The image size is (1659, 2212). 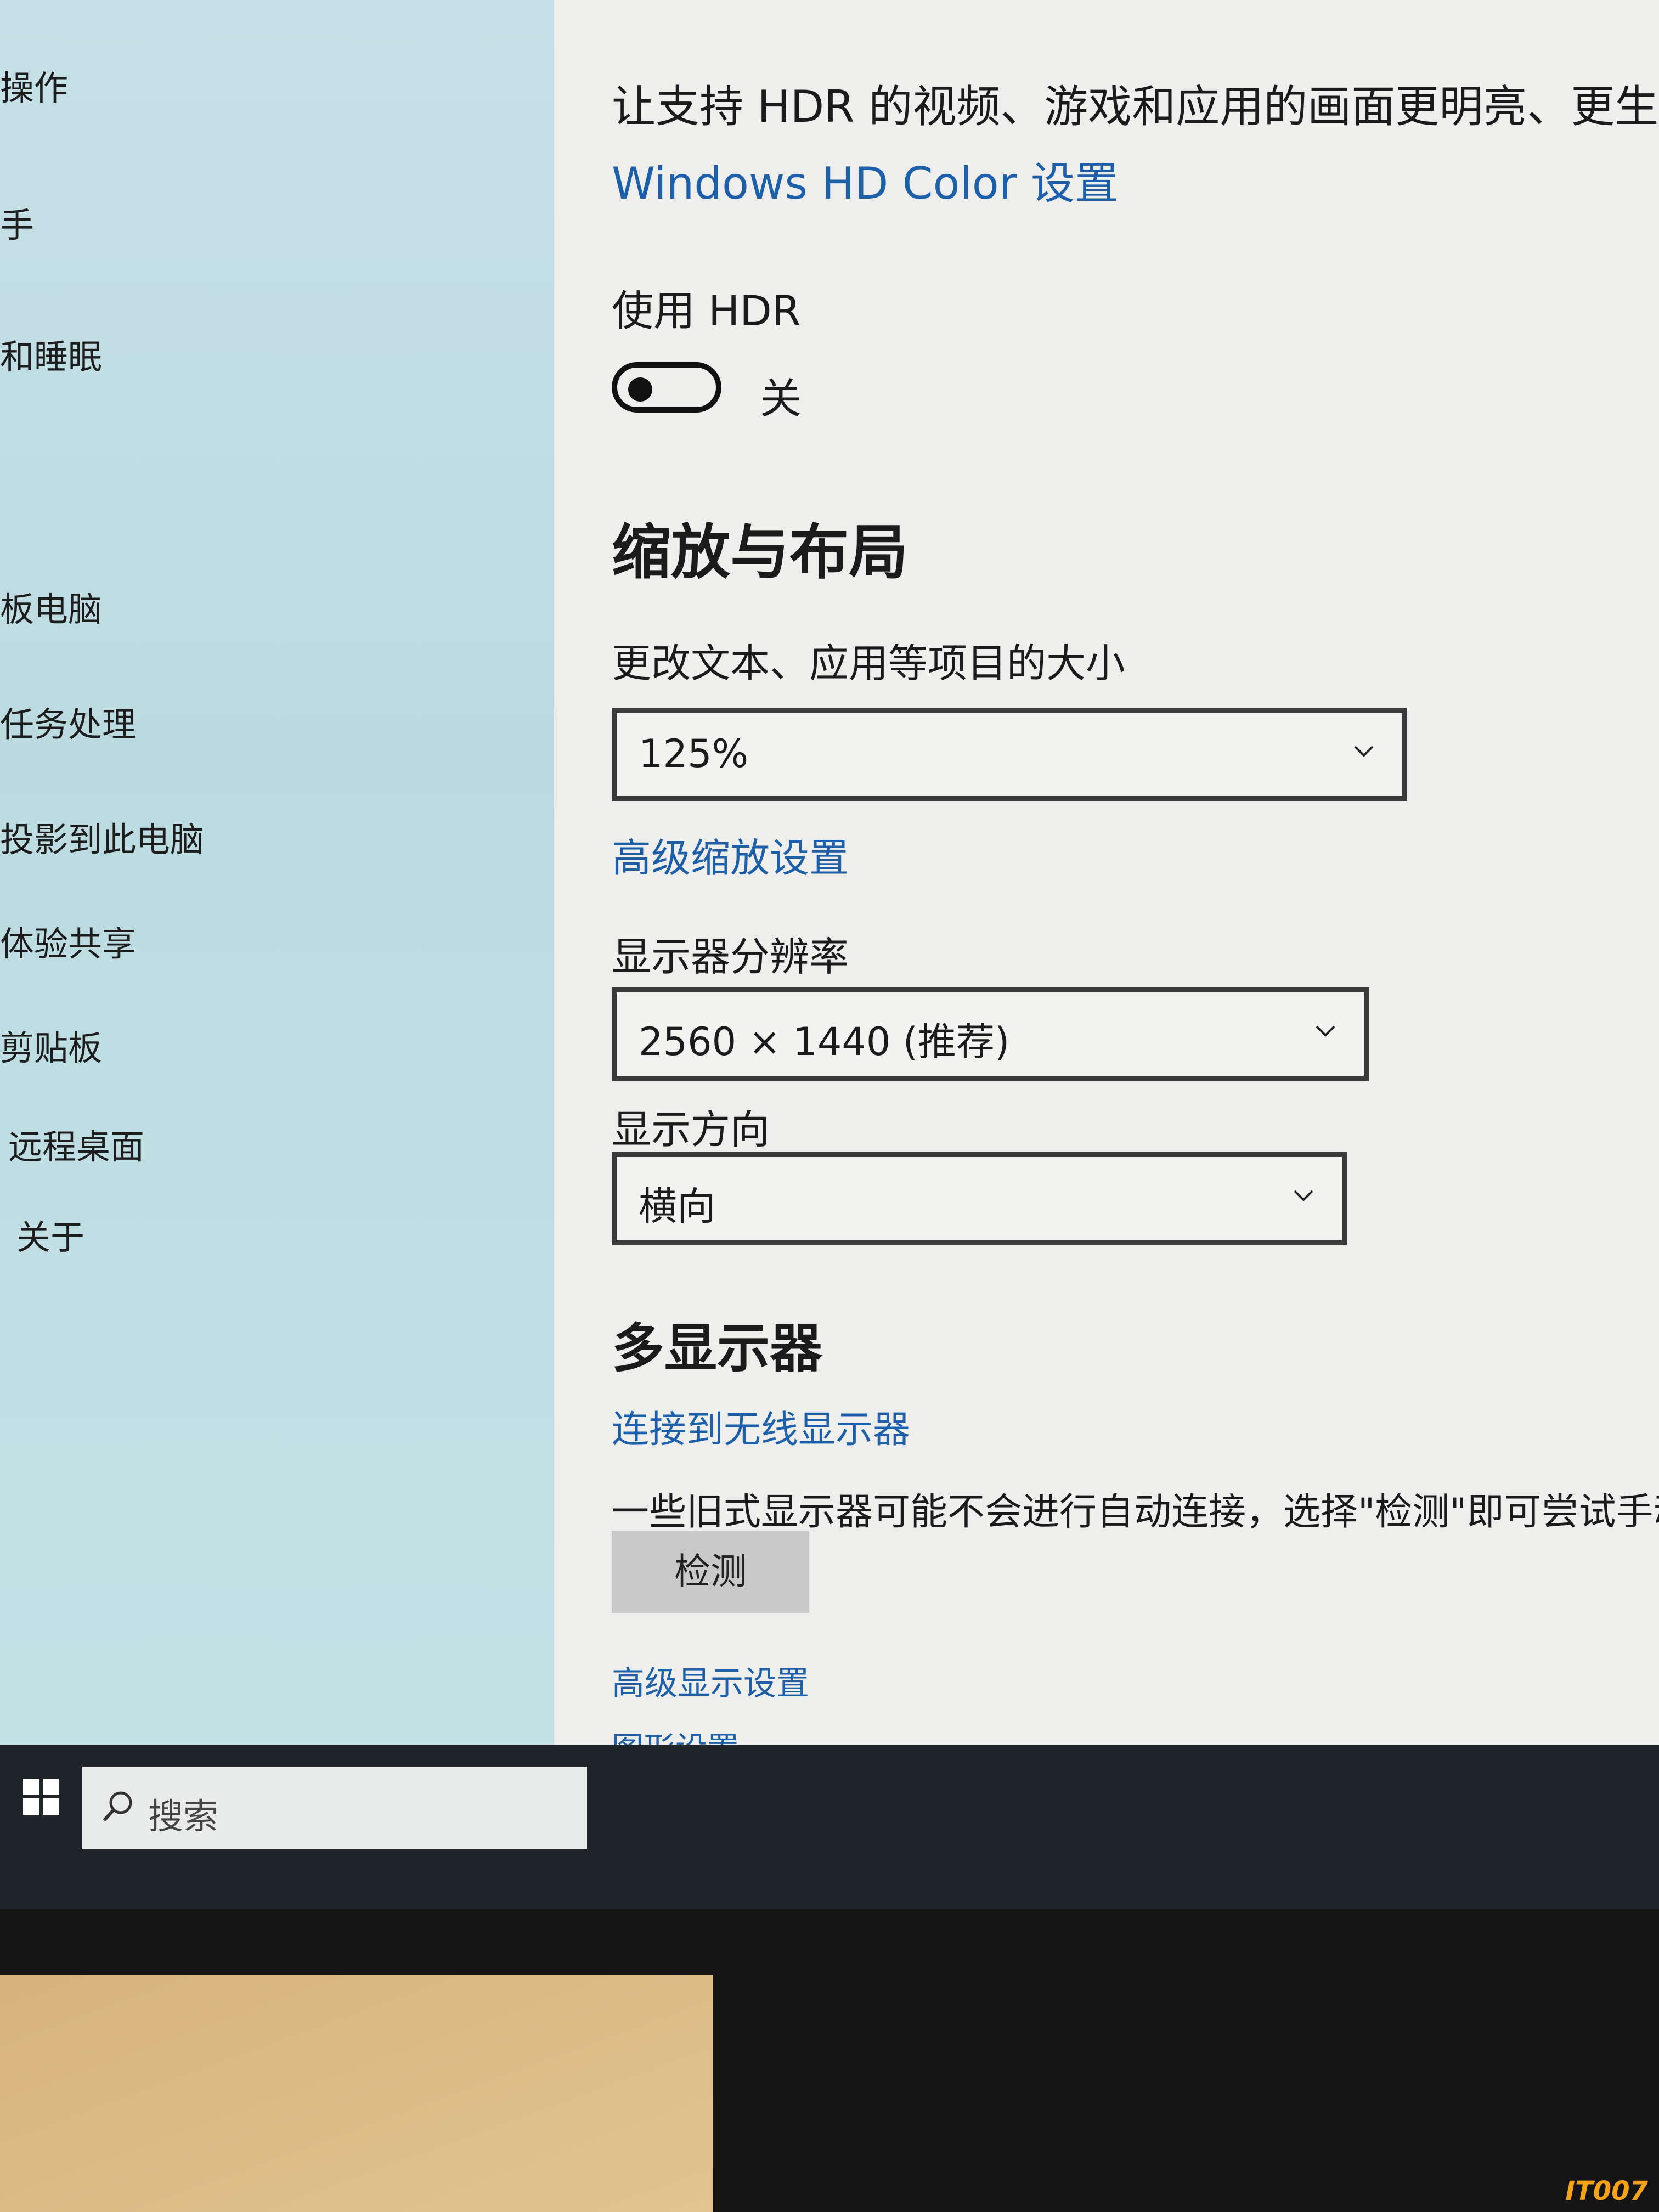 I want to click on sidebar-item-power-sleep: 和睡眠, so click(x=51, y=354).